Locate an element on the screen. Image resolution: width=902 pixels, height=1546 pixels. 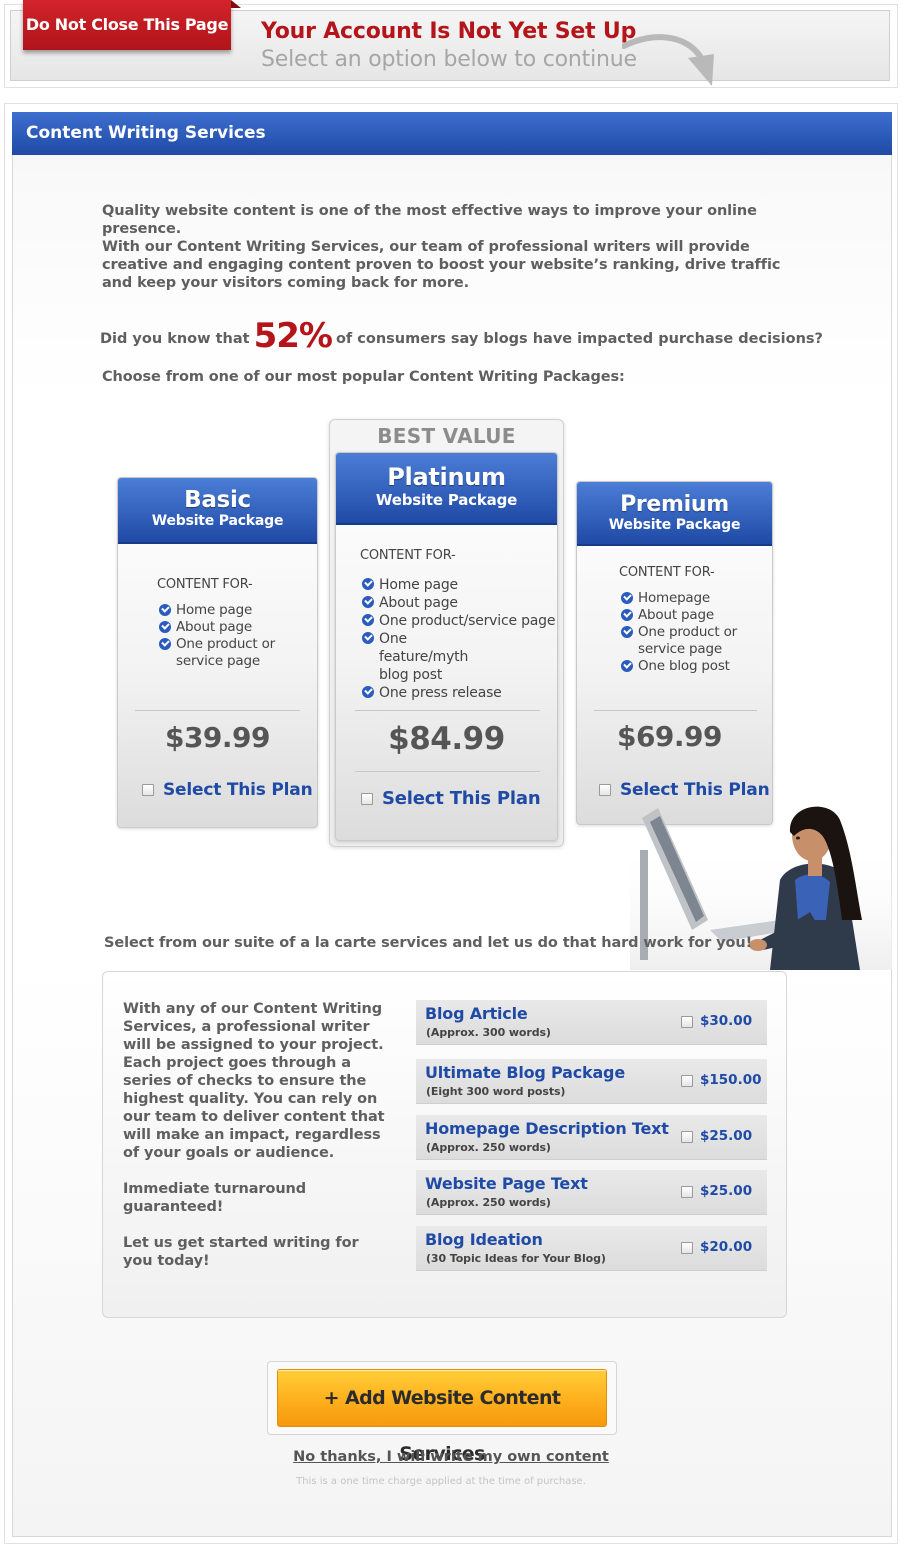
service-name: Blog Ideation is located at coordinates (484, 1239).